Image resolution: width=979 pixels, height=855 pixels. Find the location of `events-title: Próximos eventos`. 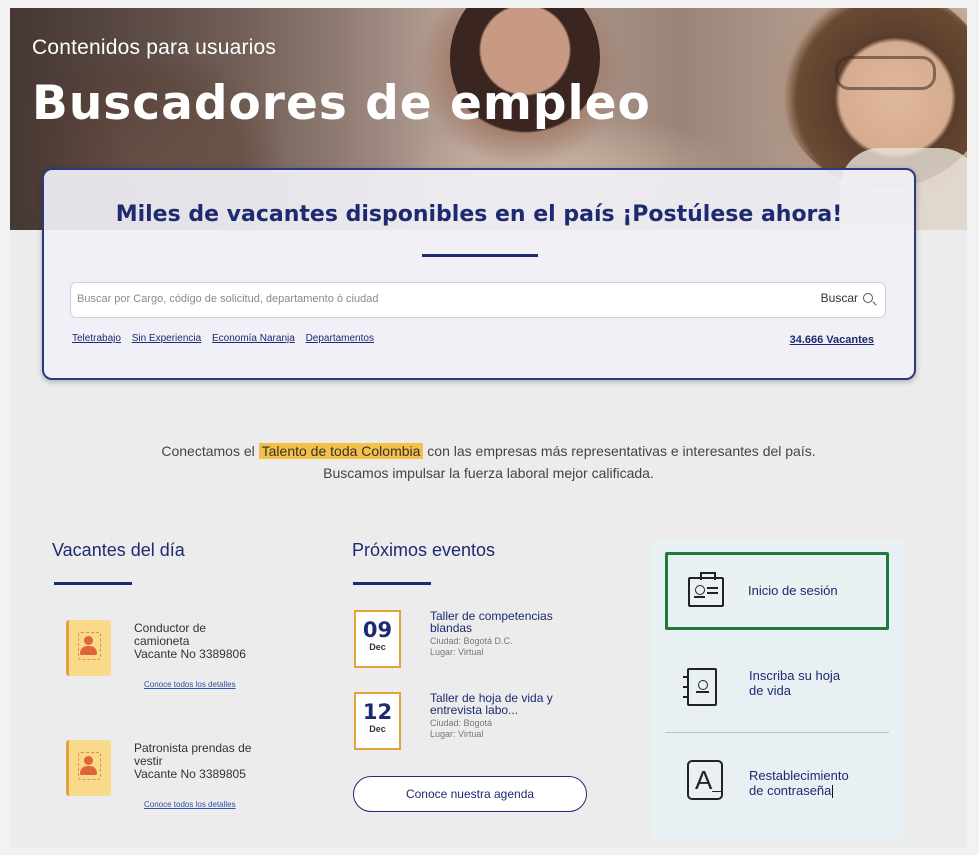

events-title: Próximos eventos is located at coordinates (424, 550).